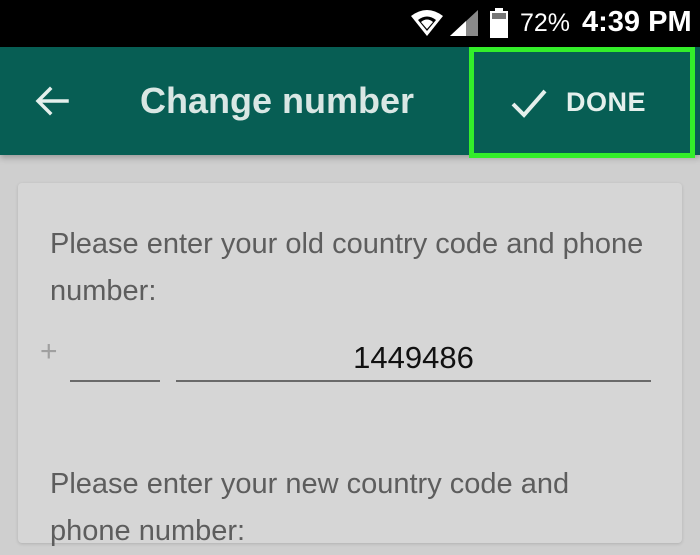  I want to click on status-bar: 72% 4:39 PM, so click(350, 23).